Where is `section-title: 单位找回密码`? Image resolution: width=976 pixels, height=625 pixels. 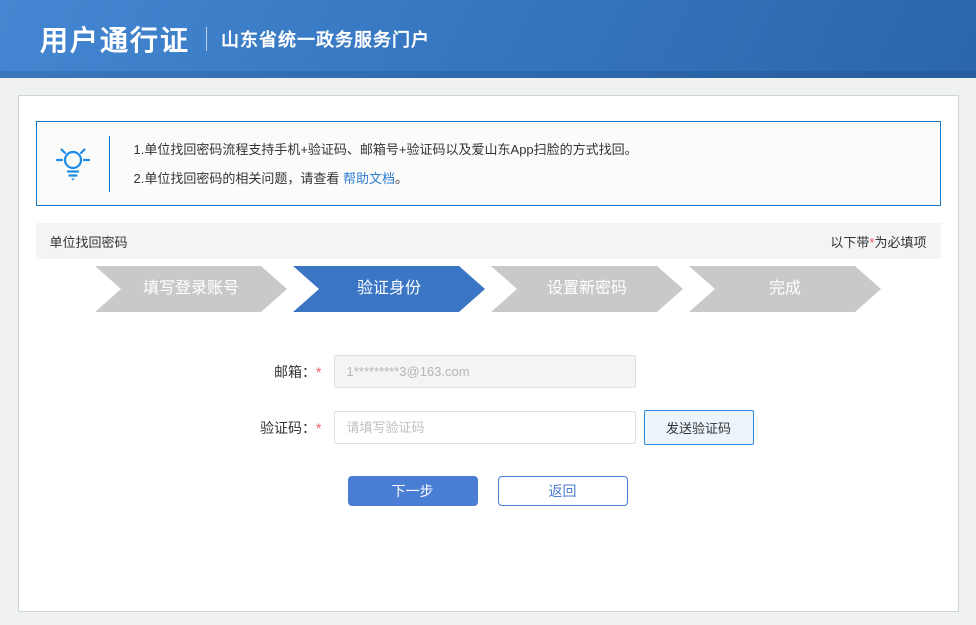 section-title: 单位找回密码 is located at coordinates (88, 242).